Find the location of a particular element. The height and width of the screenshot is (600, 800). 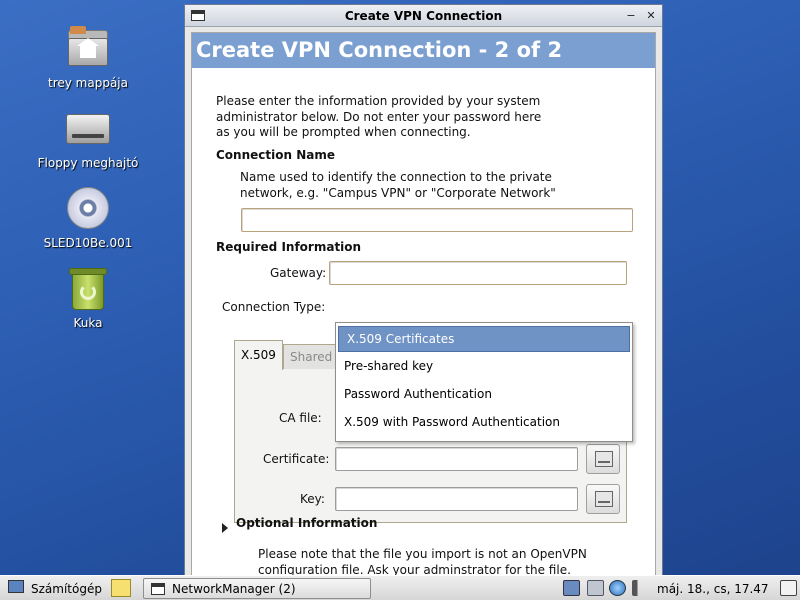

connection-type-label: Connection Type: is located at coordinates (274, 307).